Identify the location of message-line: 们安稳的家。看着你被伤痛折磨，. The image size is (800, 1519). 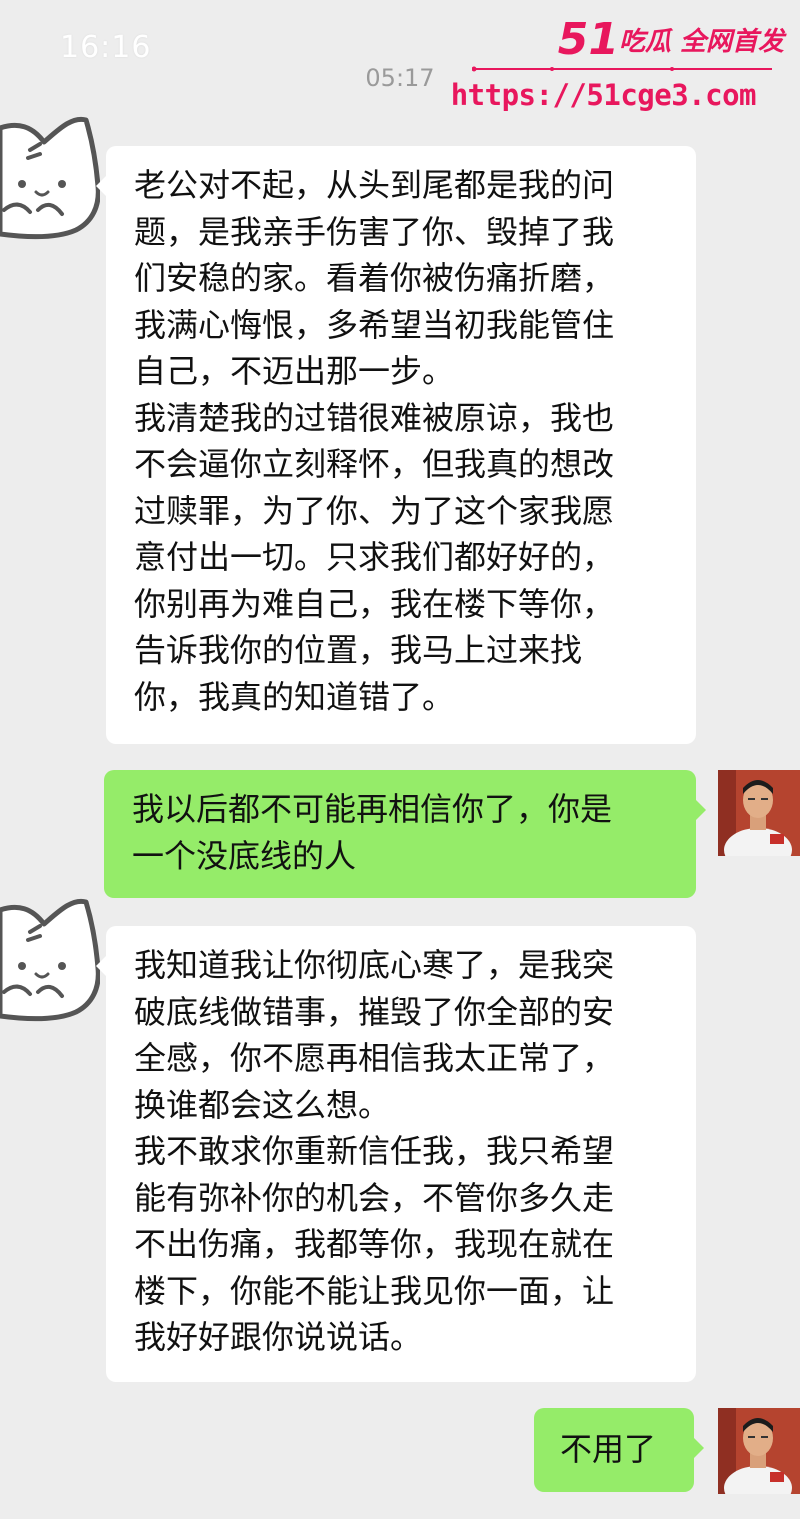
(374, 278).